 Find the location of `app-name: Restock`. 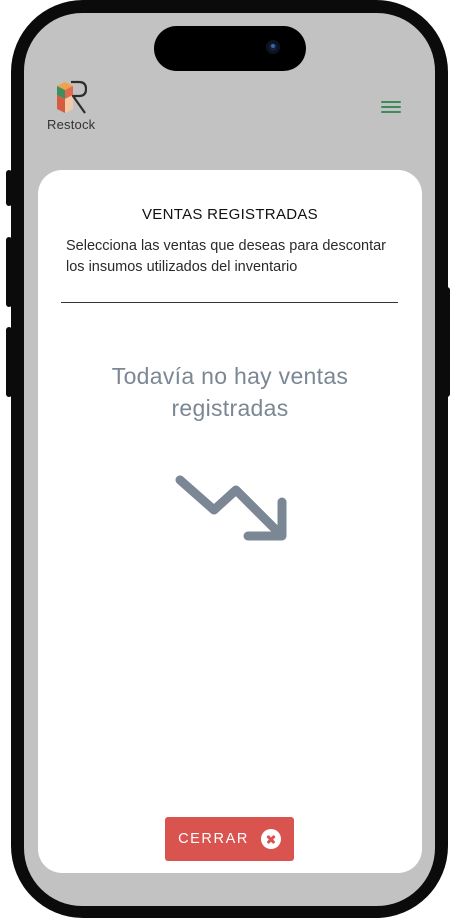

app-name: Restock is located at coordinates (71, 124).